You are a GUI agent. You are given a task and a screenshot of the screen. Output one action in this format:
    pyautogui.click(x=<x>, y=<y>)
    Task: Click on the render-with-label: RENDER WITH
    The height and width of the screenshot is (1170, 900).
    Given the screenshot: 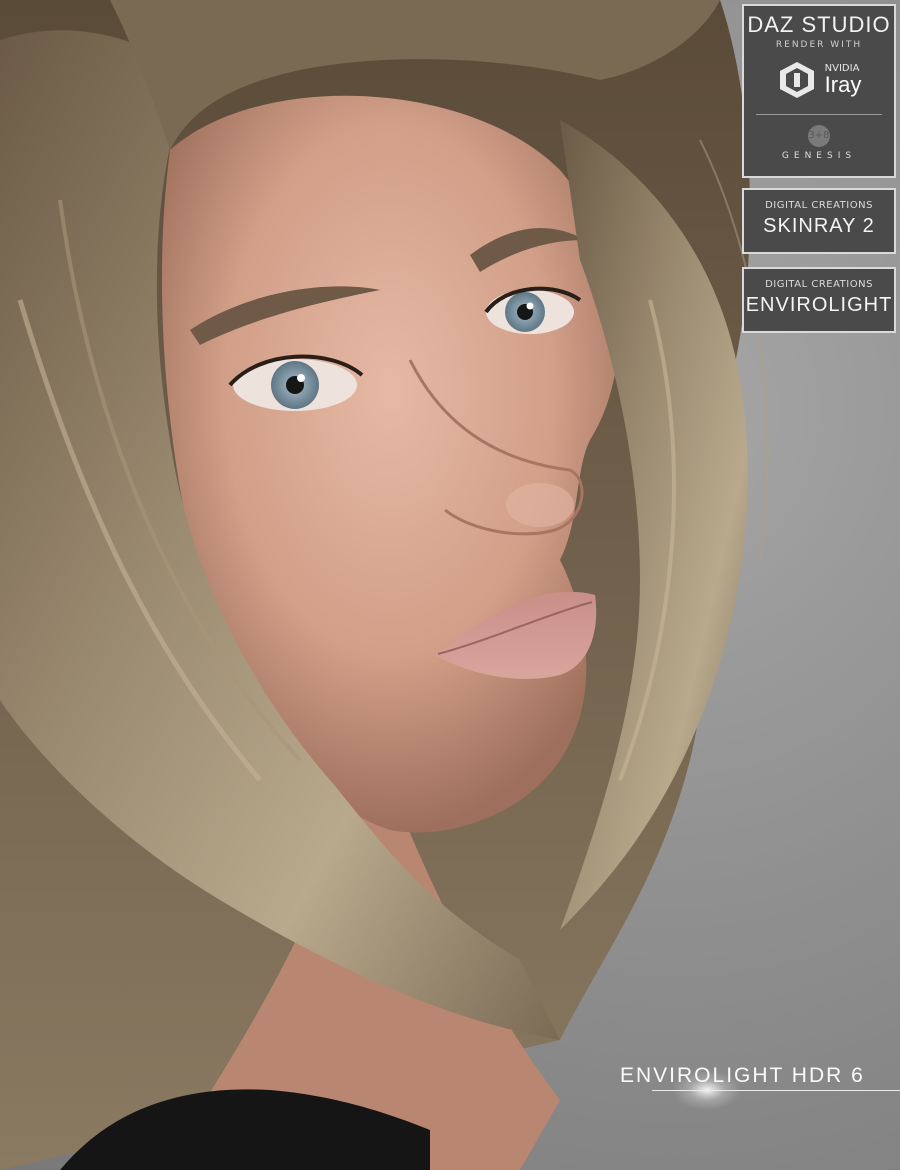 What is the action you would take?
    pyautogui.click(x=819, y=45)
    